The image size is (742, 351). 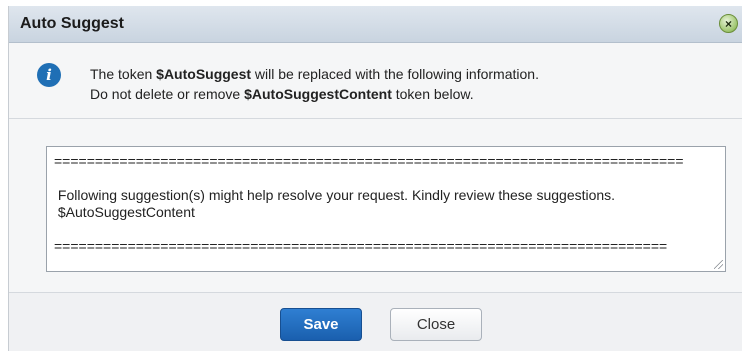 What do you see at coordinates (49, 75) in the screenshot?
I see `info-icon: i` at bounding box center [49, 75].